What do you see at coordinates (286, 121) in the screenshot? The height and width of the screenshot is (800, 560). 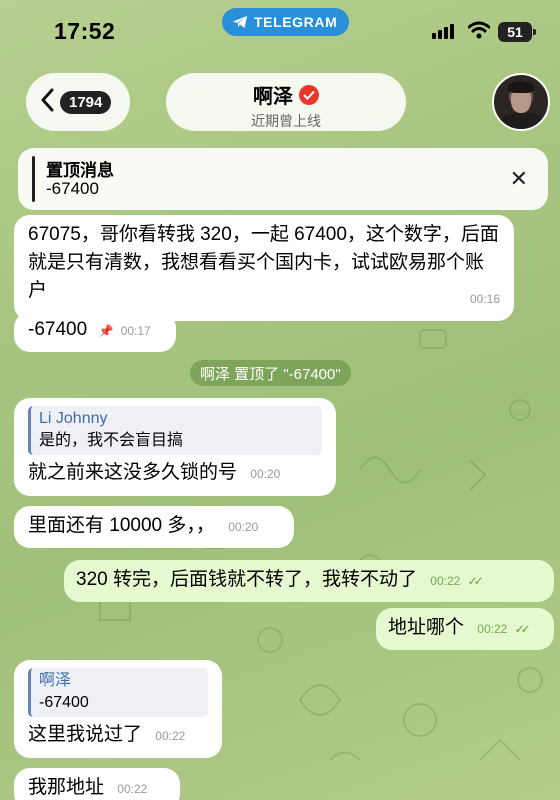 I see `chat-last-seen: 近期曾上线` at bounding box center [286, 121].